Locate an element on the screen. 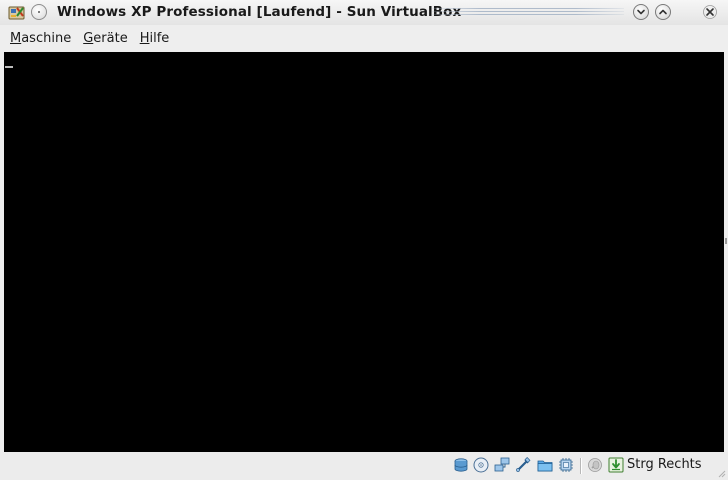 The width and height of the screenshot is (728, 480). minimize-icon is located at coordinates (641, 12).